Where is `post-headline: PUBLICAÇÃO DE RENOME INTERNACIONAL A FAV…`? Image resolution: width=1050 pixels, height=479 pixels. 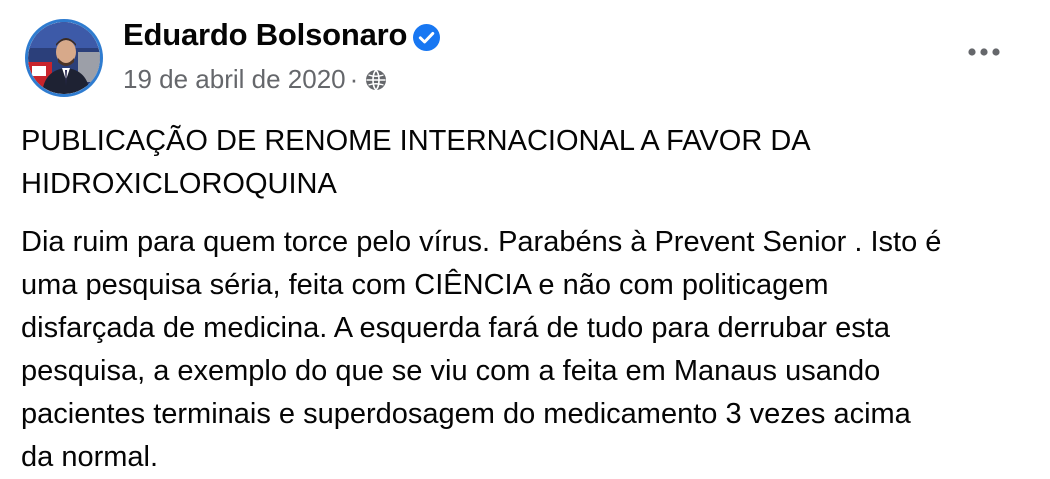
post-headline: PUBLICAÇÃO DE RENOME INTERNACIONAL A FAV… is located at coordinates (416, 162).